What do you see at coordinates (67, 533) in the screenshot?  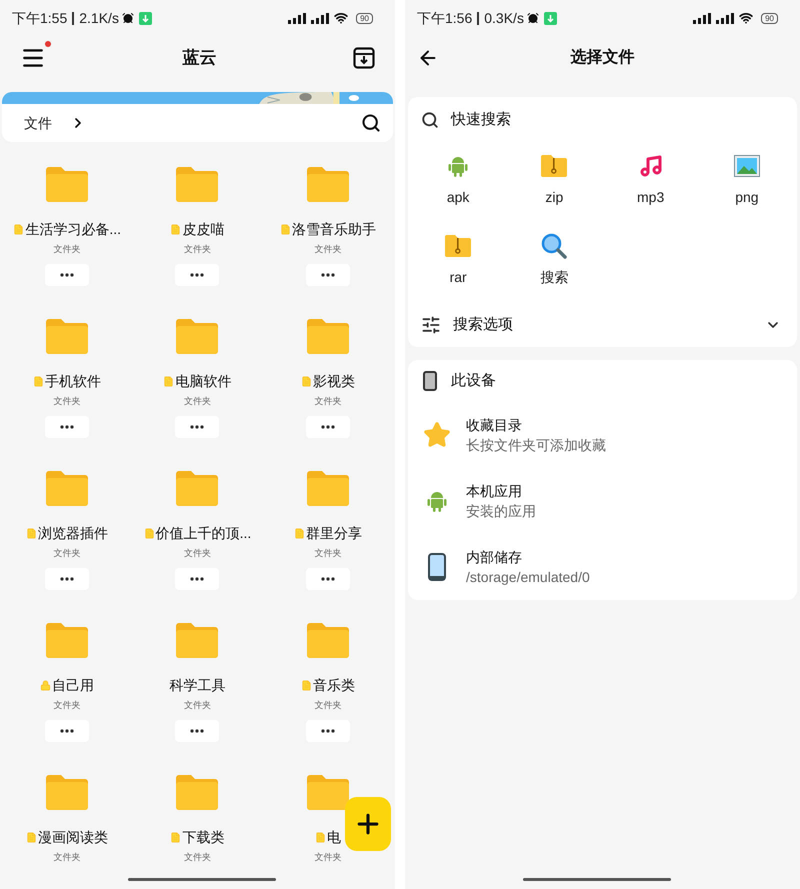 I see `folder-name: 浏览器插件` at bounding box center [67, 533].